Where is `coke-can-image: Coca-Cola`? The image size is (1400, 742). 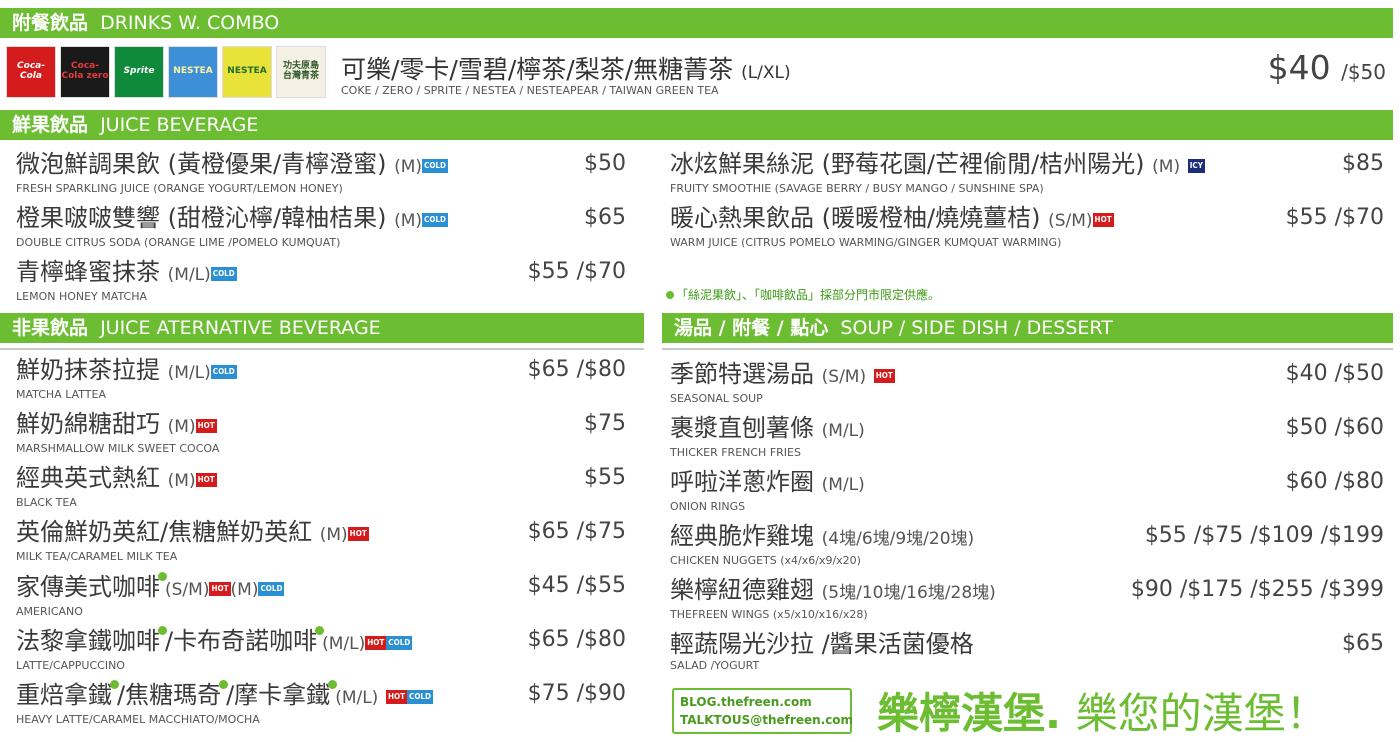
coke-can-image: Coca-Cola is located at coordinates (31, 72).